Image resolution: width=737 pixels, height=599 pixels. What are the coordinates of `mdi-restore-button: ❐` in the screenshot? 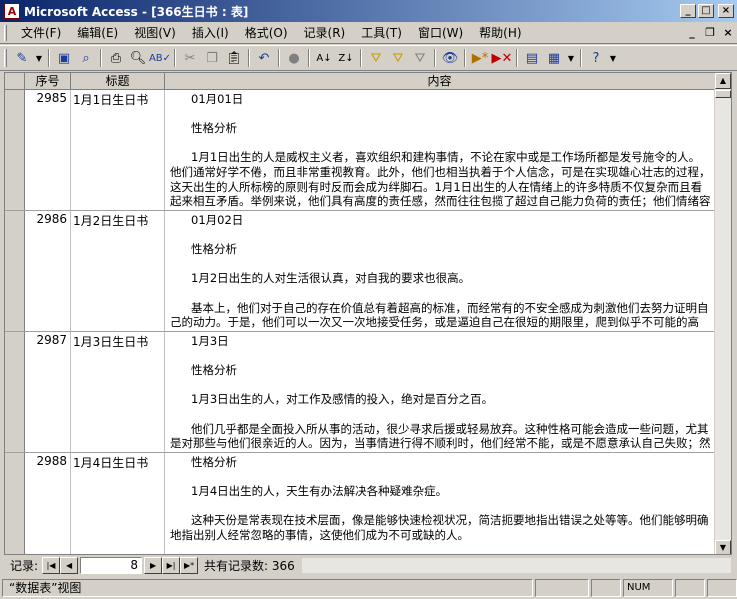 It's located at (710, 32).